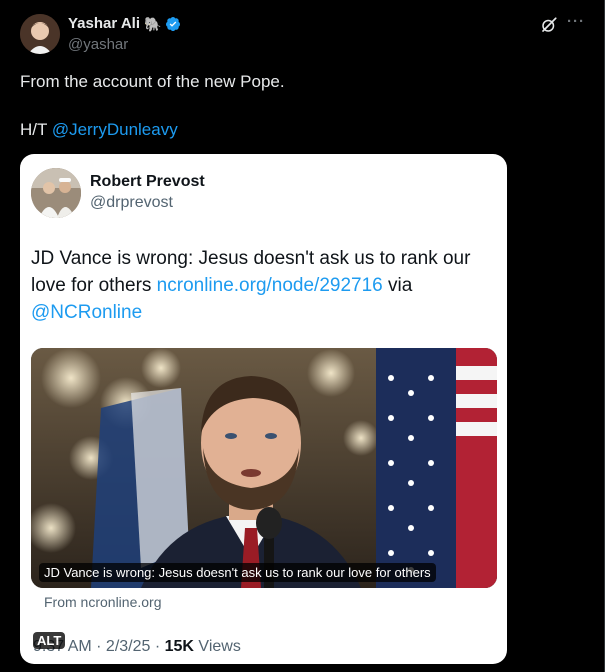  Describe the element at coordinates (86, 312) in the screenshot. I see `ncronline-mention: @NCRonline` at that location.